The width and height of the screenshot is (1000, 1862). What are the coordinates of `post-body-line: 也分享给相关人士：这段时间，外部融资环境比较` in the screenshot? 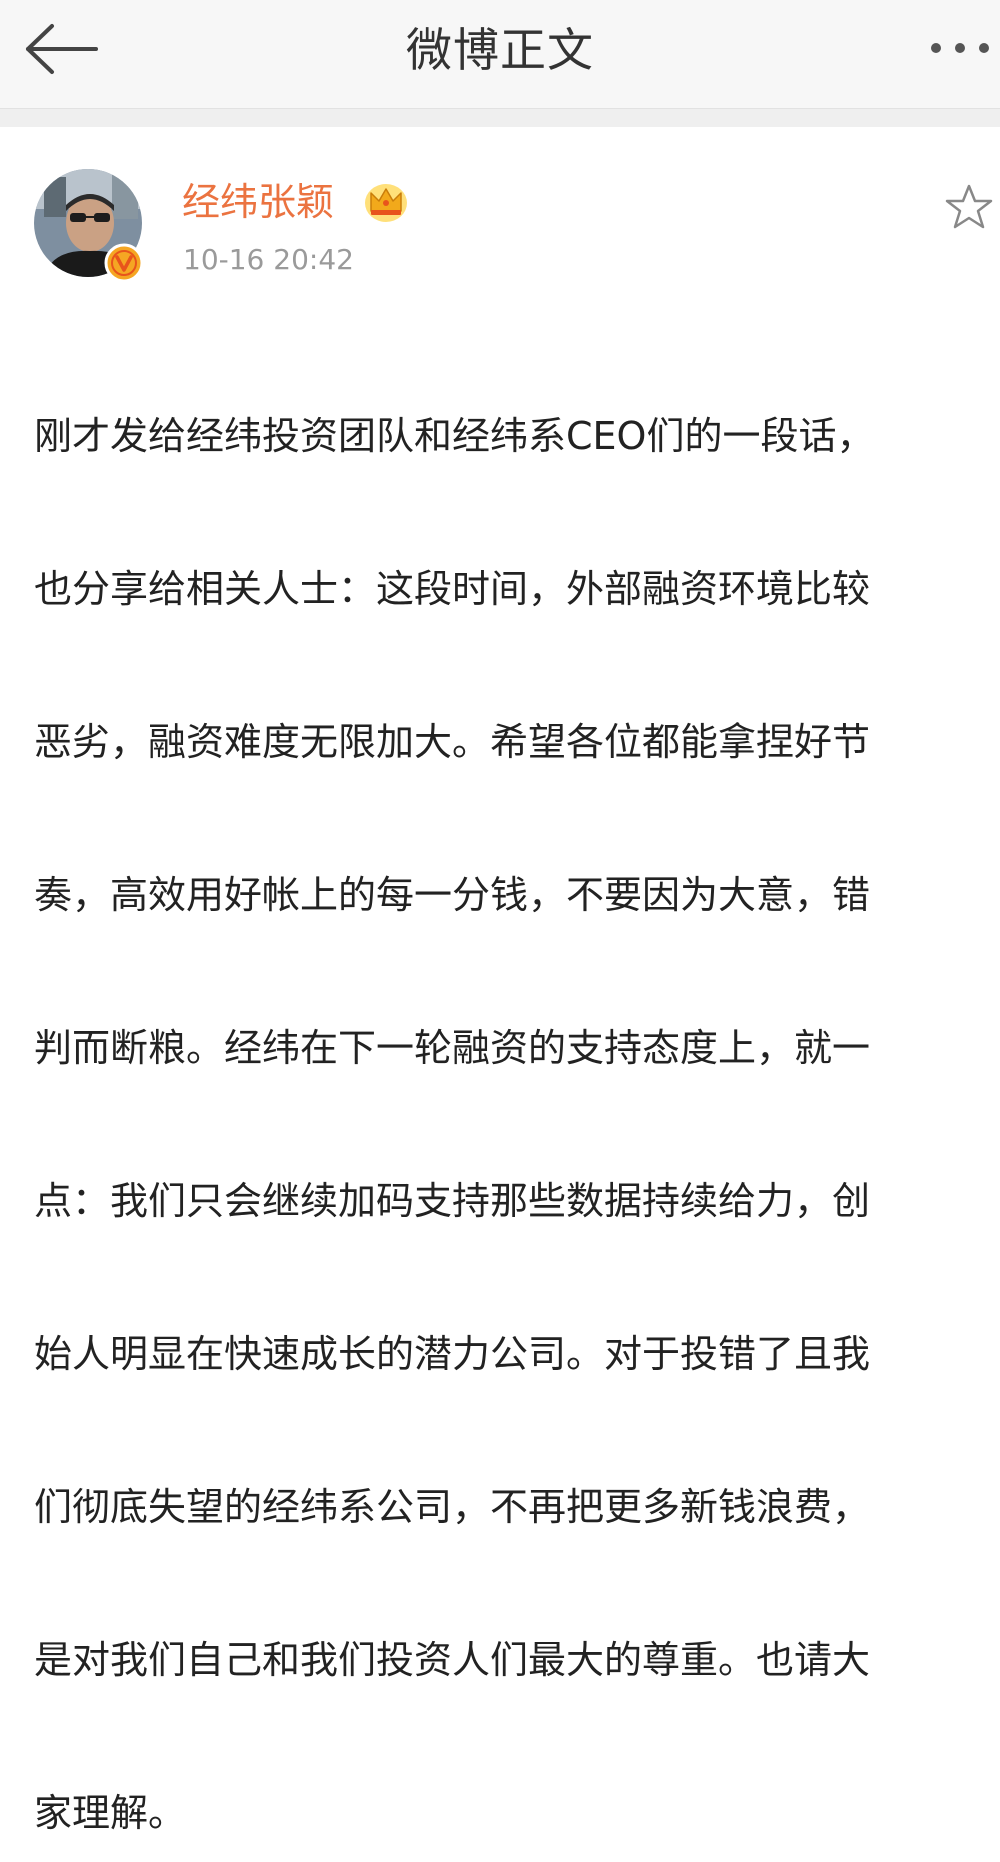 It's located at (452, 589).